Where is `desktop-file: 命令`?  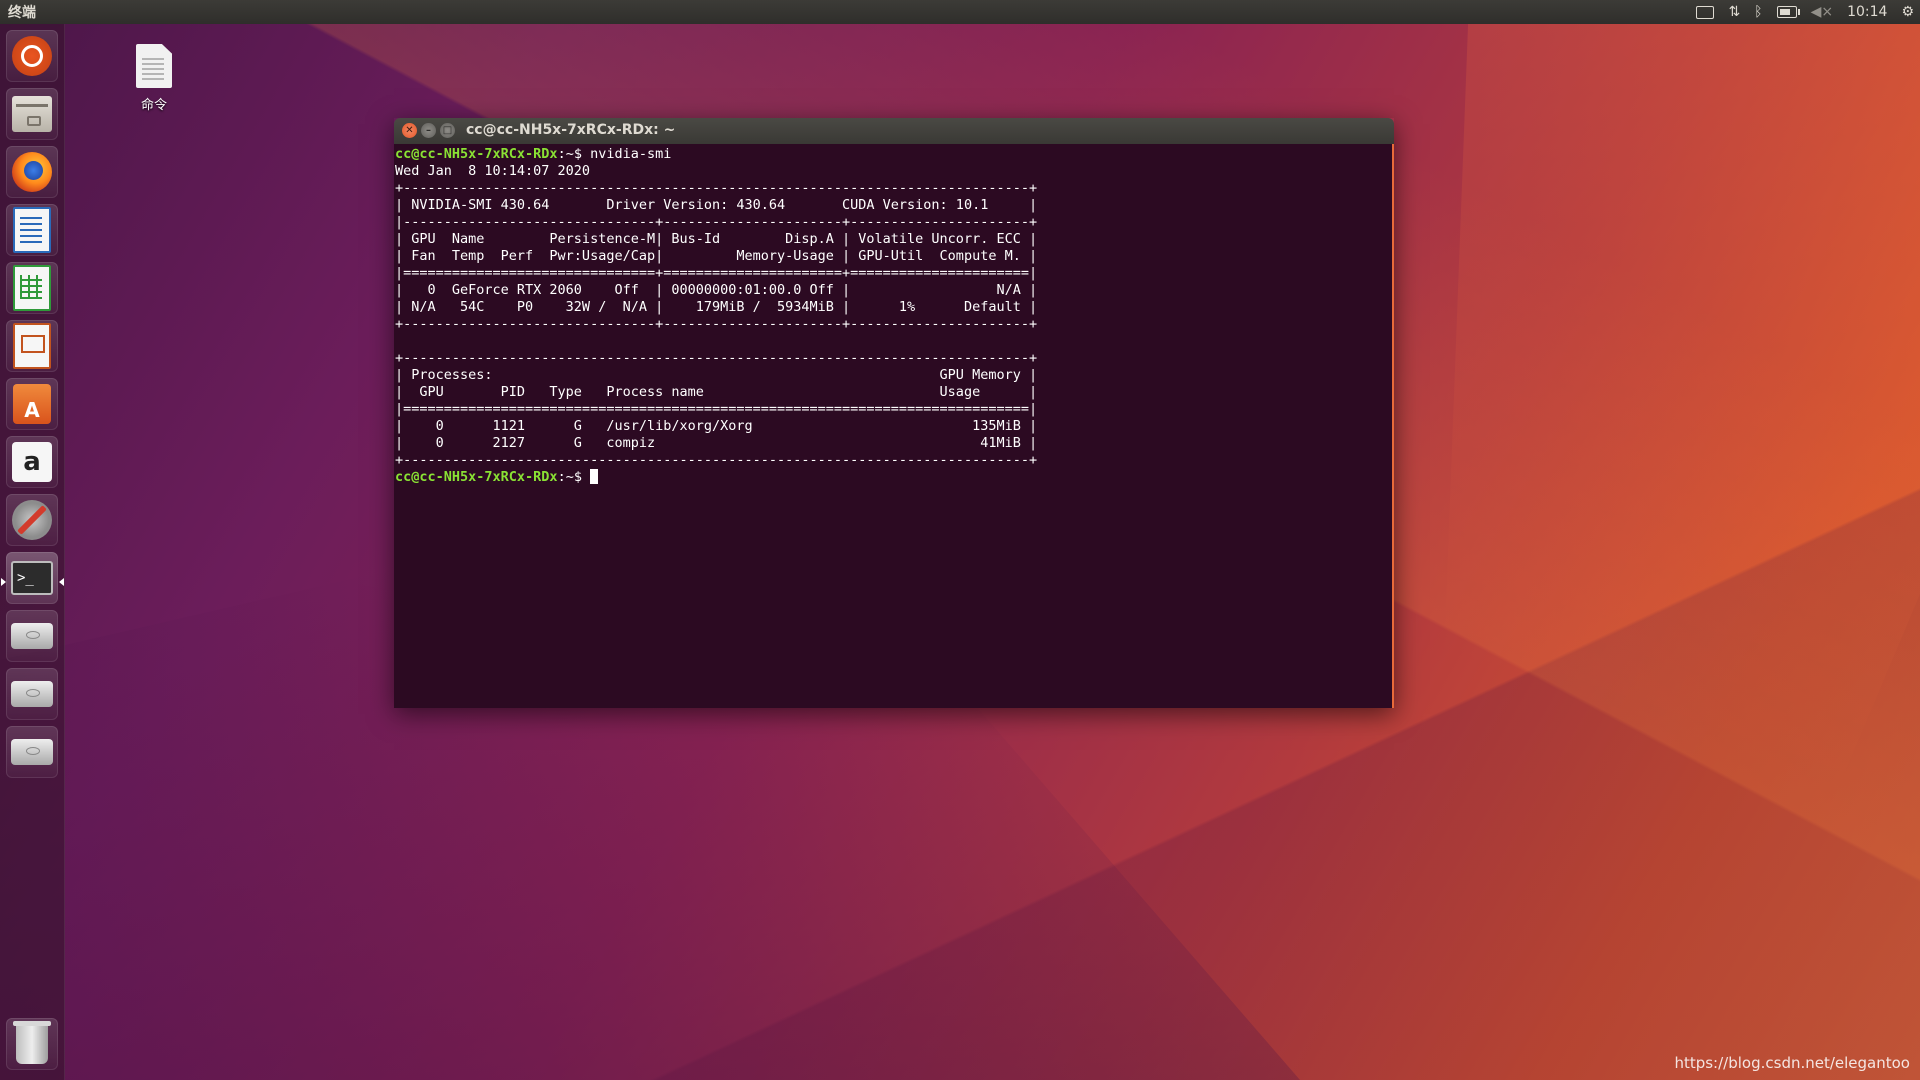
desktop-file: 命令 is located at coordinates (154, 78).